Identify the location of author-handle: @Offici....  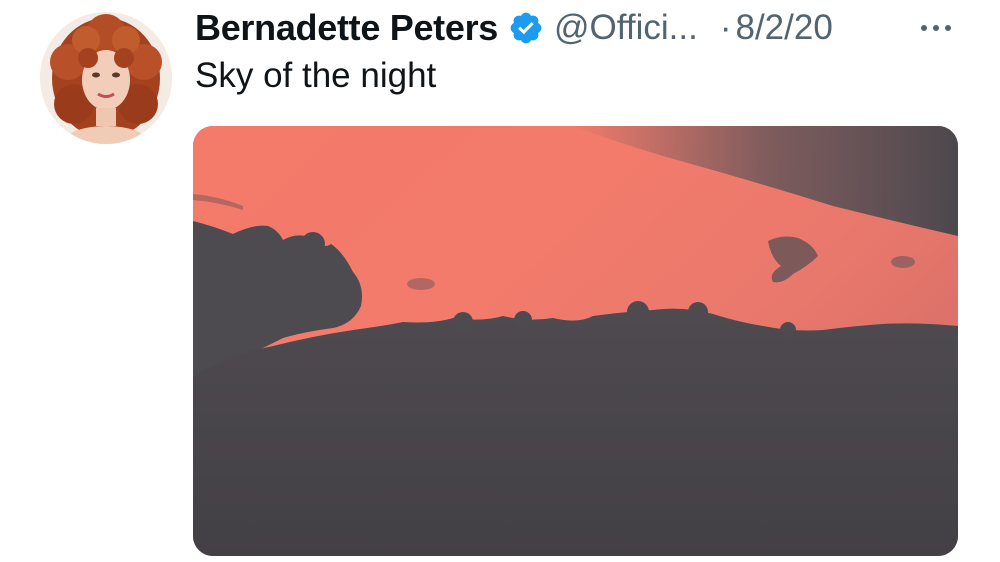
(626, 28).